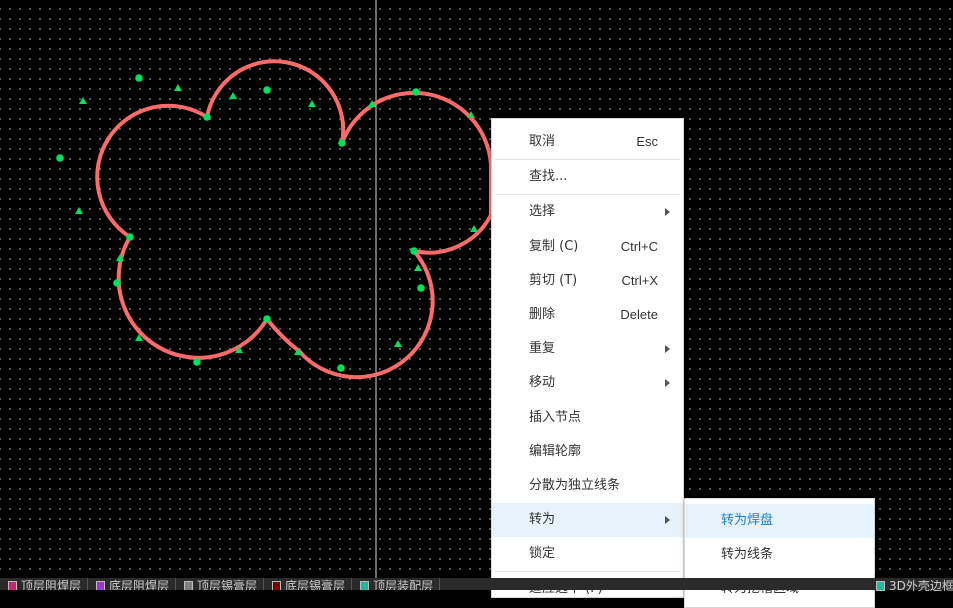  I want to click on layer-label: 顶层装配层, so click(403, 584).